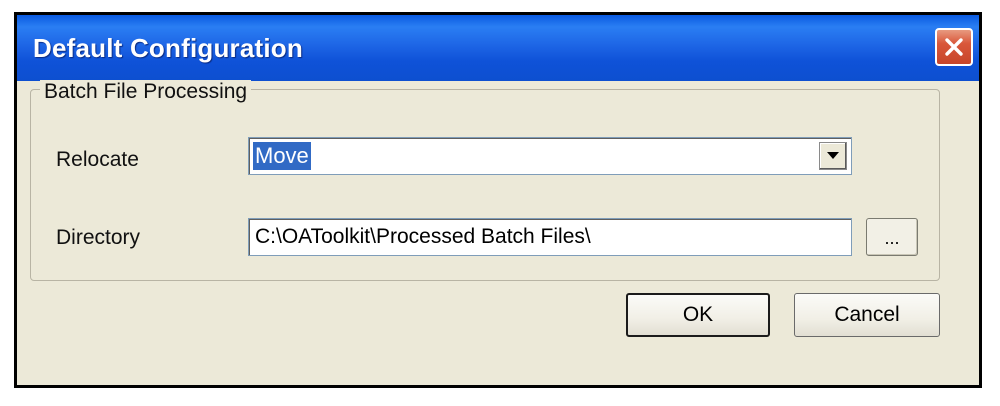 The width and height of the screenshot is (1000, 406). Describe the element at coordinates (698, 315) in the screenshot. I see `ok-button: OK` at that location.